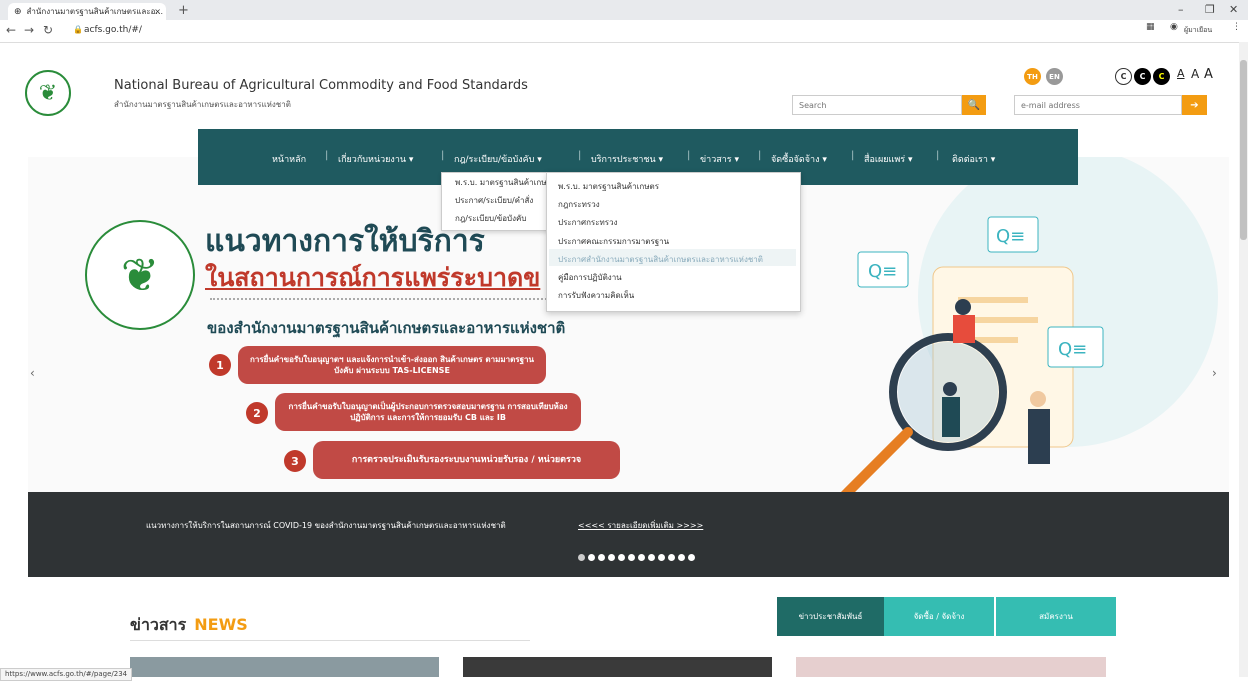 The width and height of the screenshot is (1248, 681). Describe the element at coordinates (400, 299) in the screenshot. I see `banner-divider` at that location.